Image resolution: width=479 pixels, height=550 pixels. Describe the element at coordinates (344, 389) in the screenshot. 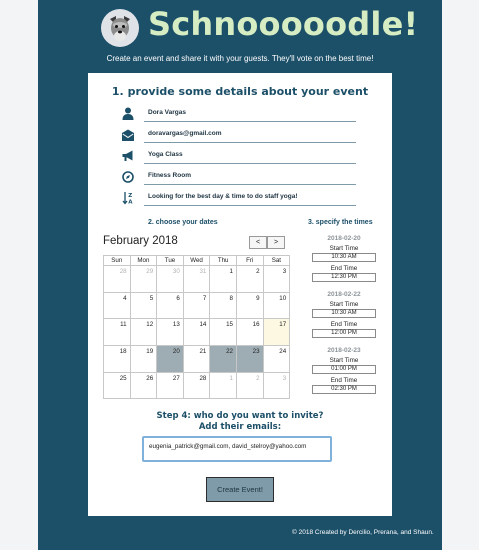

I see `end-time-input: 02:30 PM` at that location.